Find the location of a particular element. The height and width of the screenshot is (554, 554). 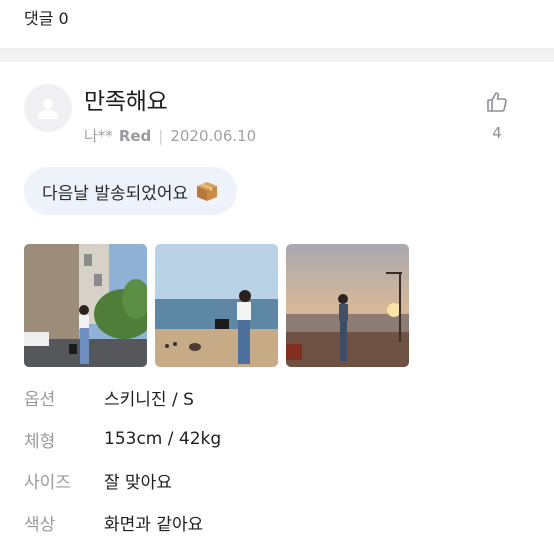

comments-count: 댓글 0 is located at coordinates (46, 18).